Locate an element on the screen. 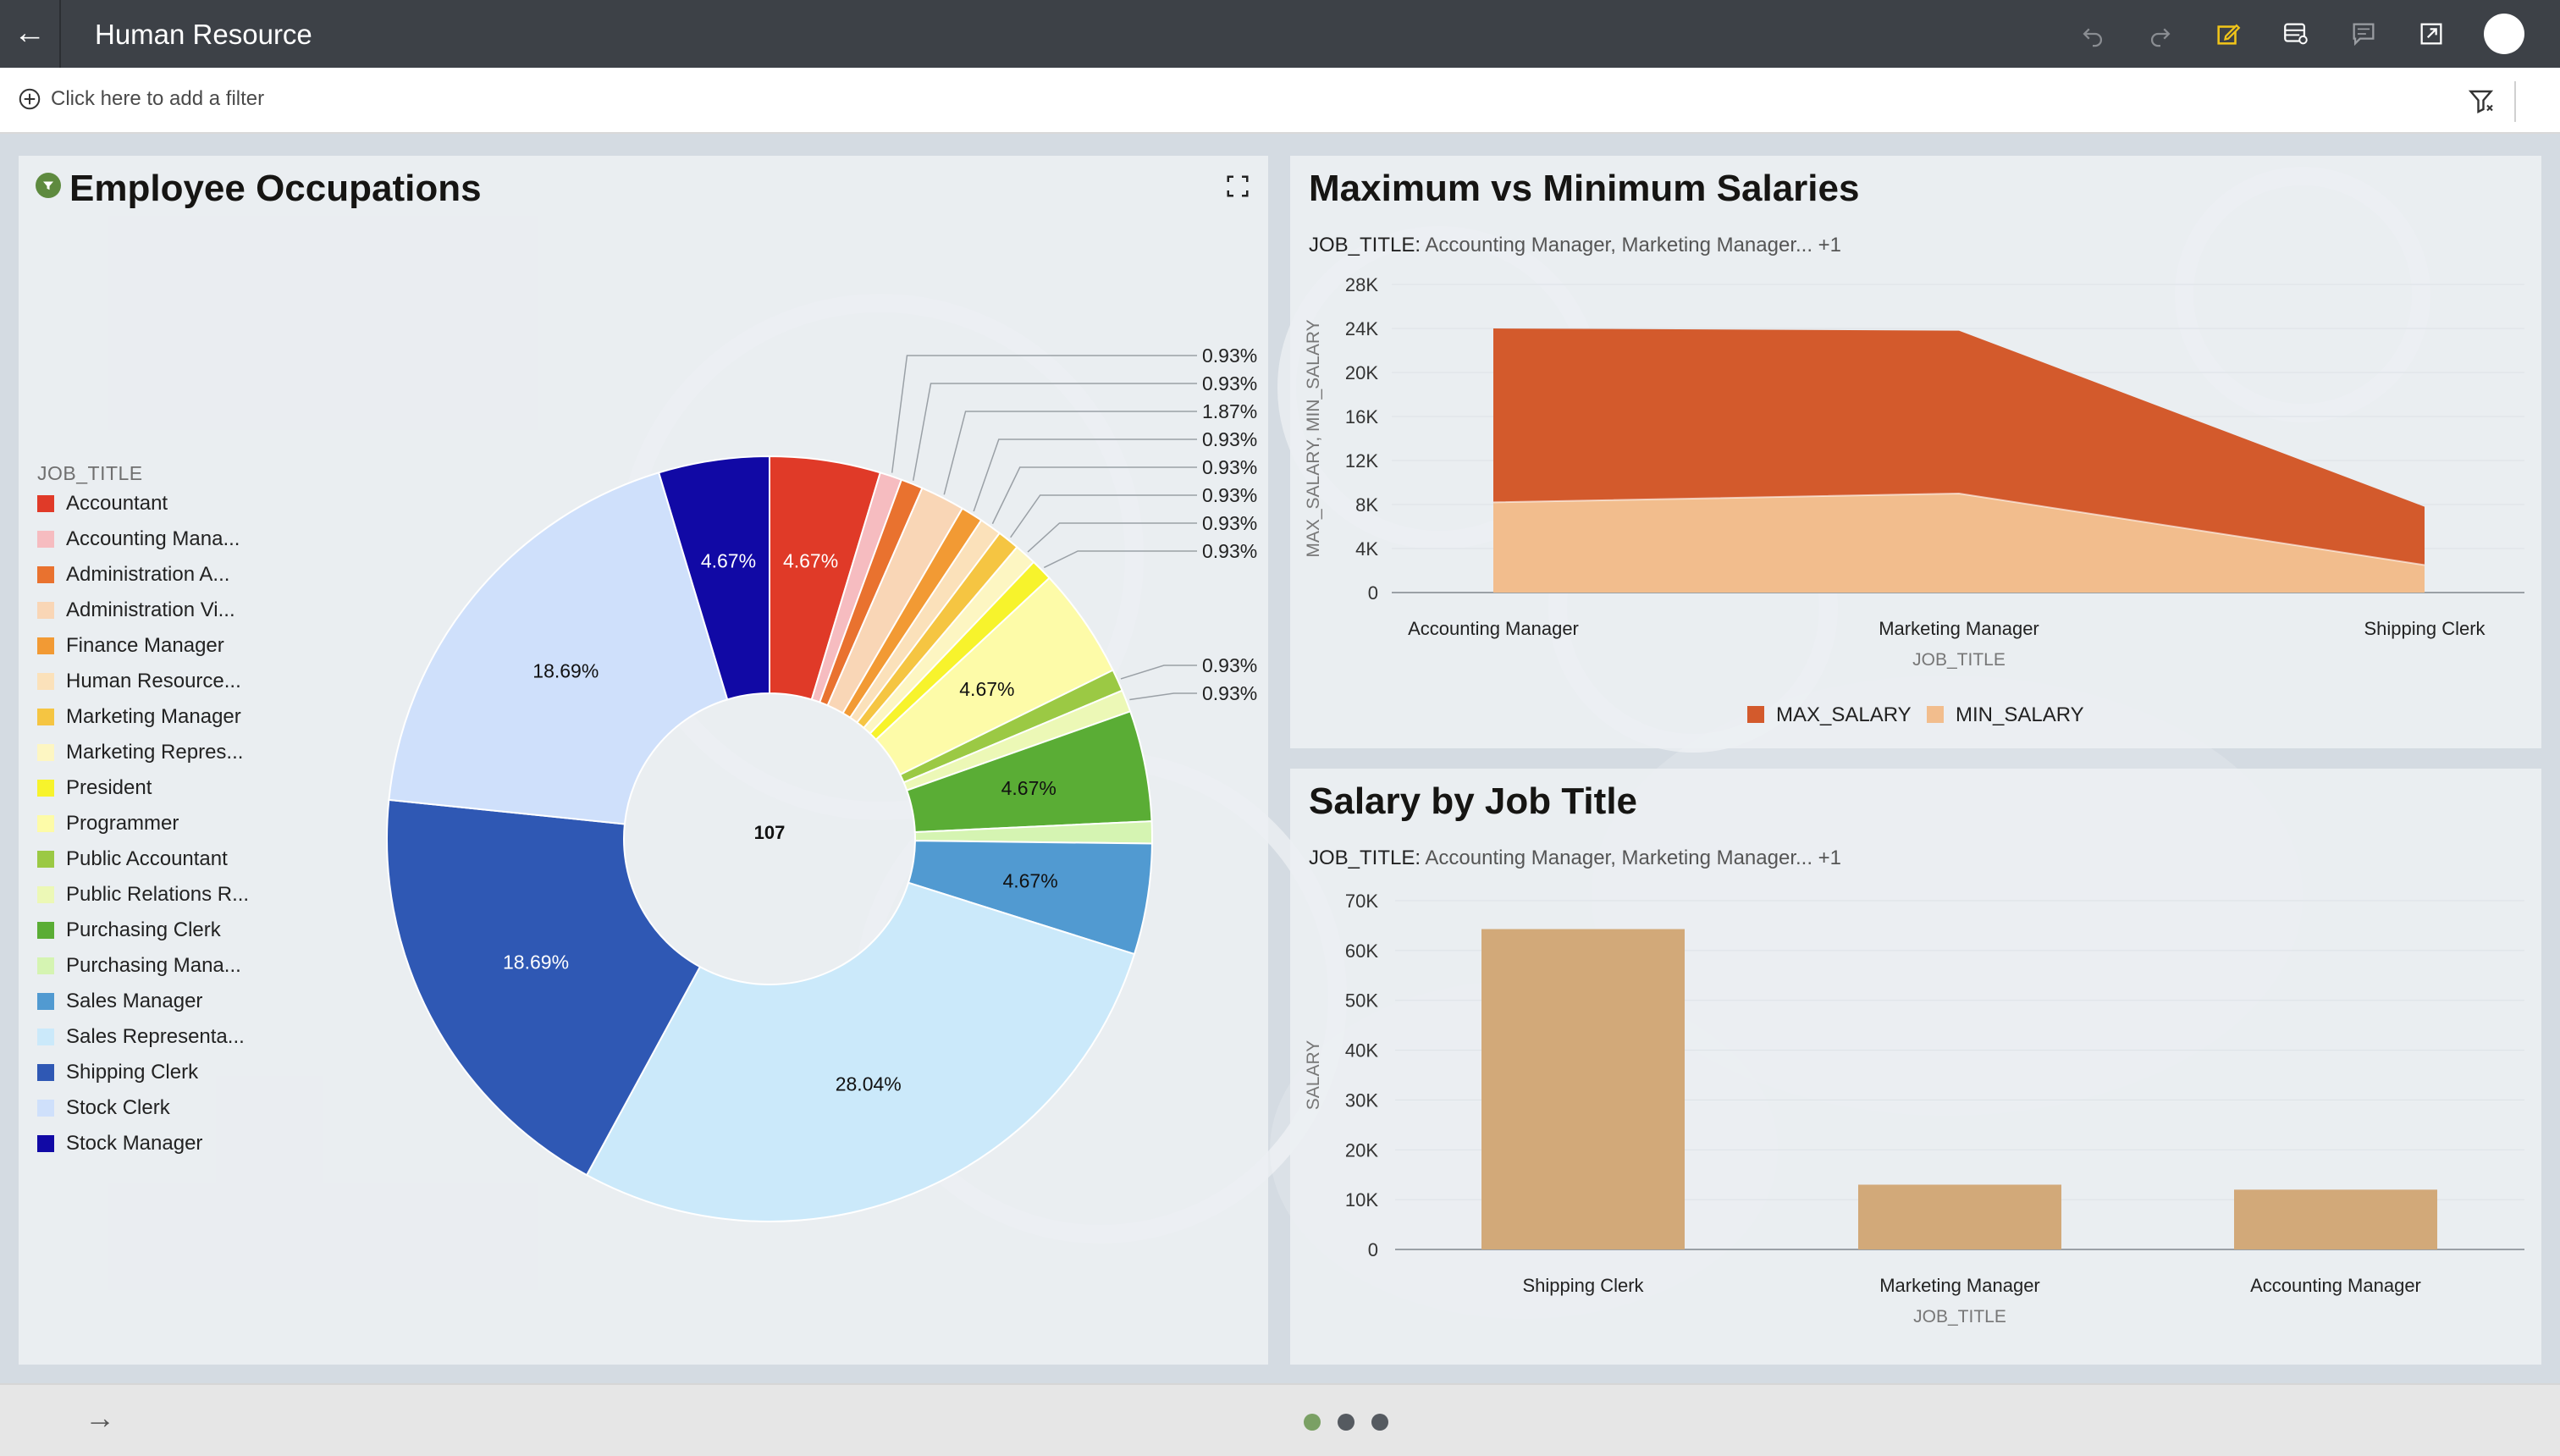 The width and height of the screenshot is (2560, 1456). y-tick-label: 12K is located at coordinates (1361, 461).